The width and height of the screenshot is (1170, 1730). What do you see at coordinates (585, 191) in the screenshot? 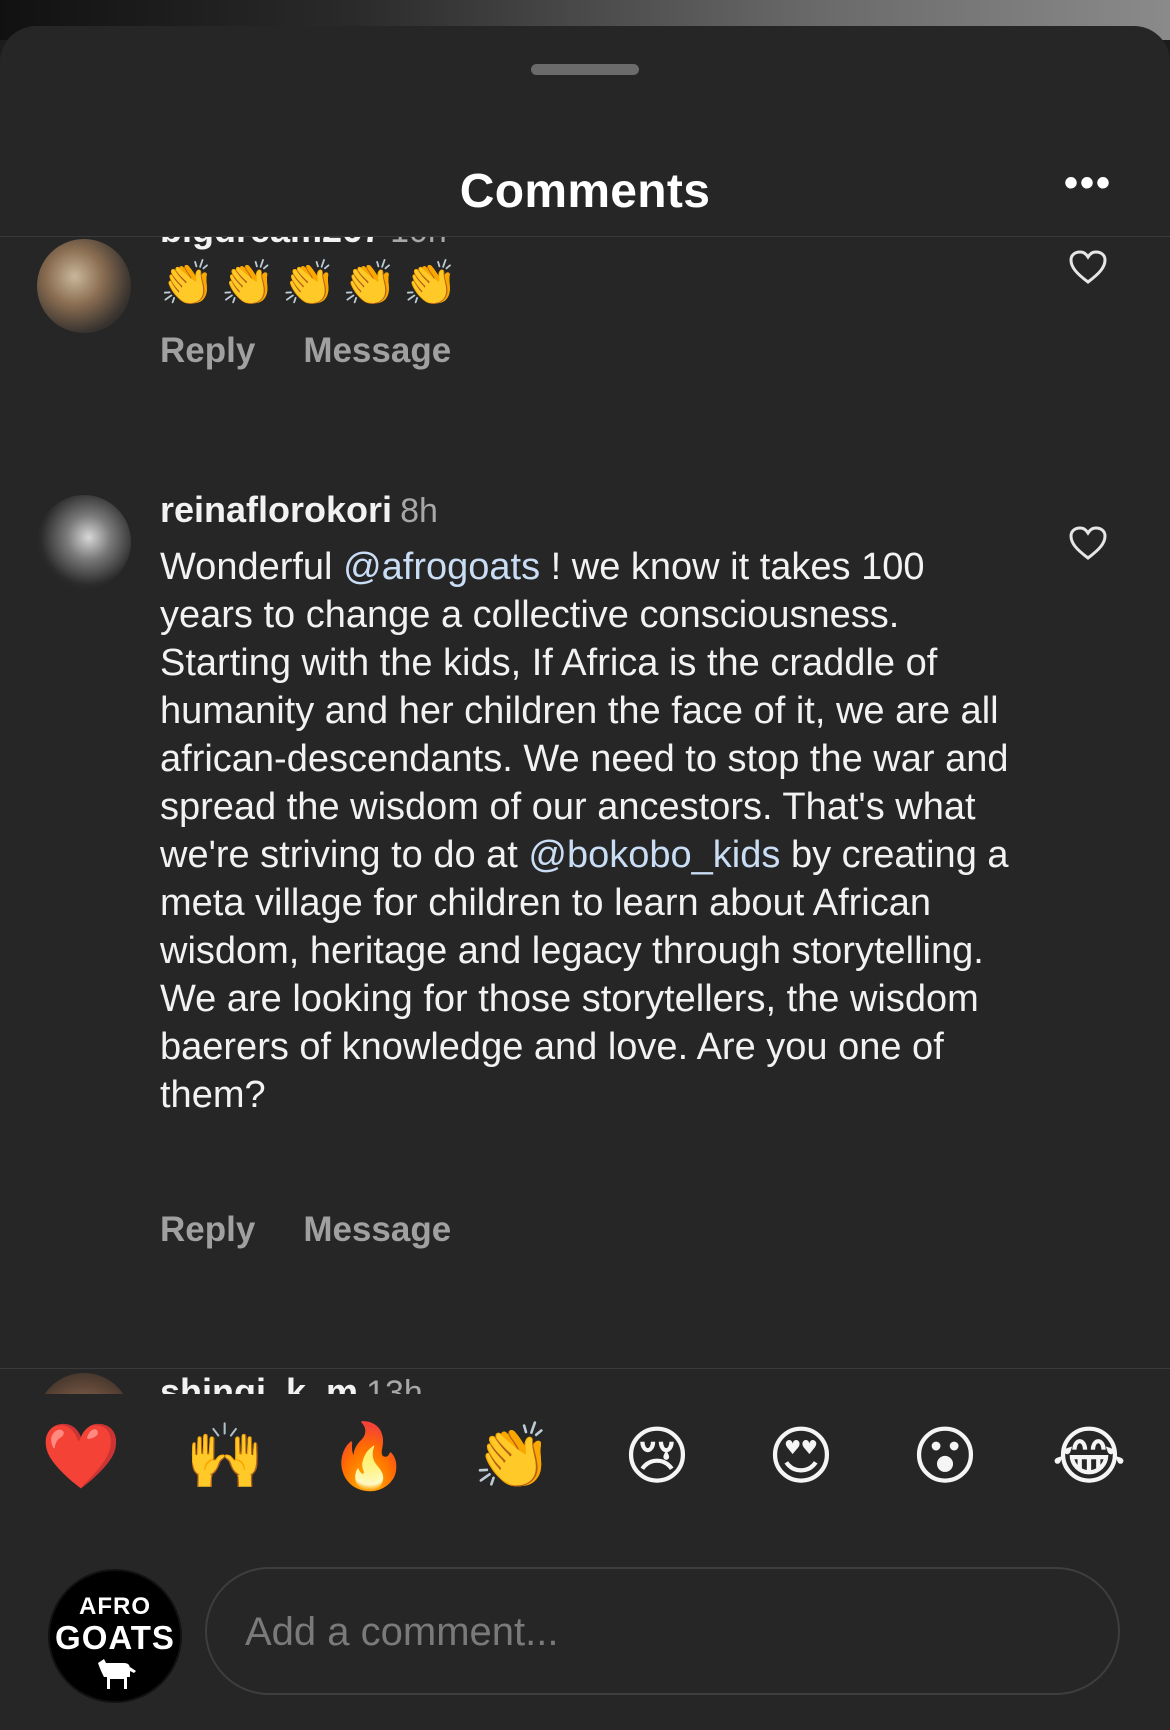
I see `page-title: Comments` at bounding box center [585, 191].